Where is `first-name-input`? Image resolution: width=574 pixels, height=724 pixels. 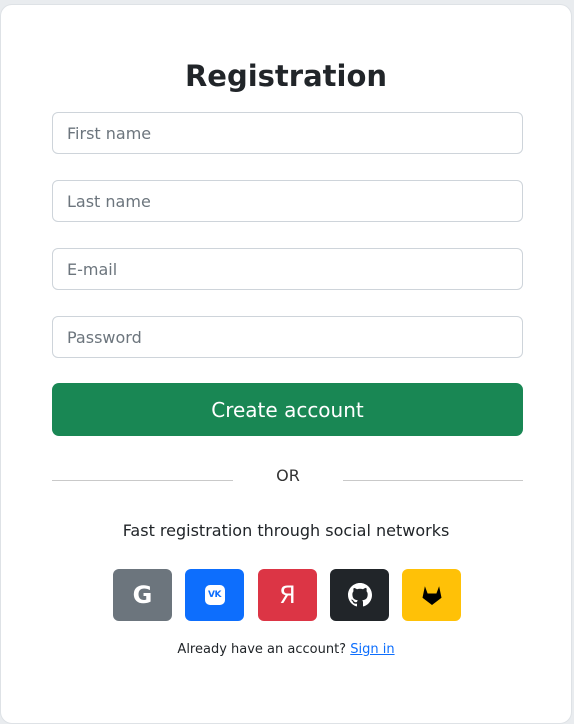
first-name-input is located at coordinates (287, 133).